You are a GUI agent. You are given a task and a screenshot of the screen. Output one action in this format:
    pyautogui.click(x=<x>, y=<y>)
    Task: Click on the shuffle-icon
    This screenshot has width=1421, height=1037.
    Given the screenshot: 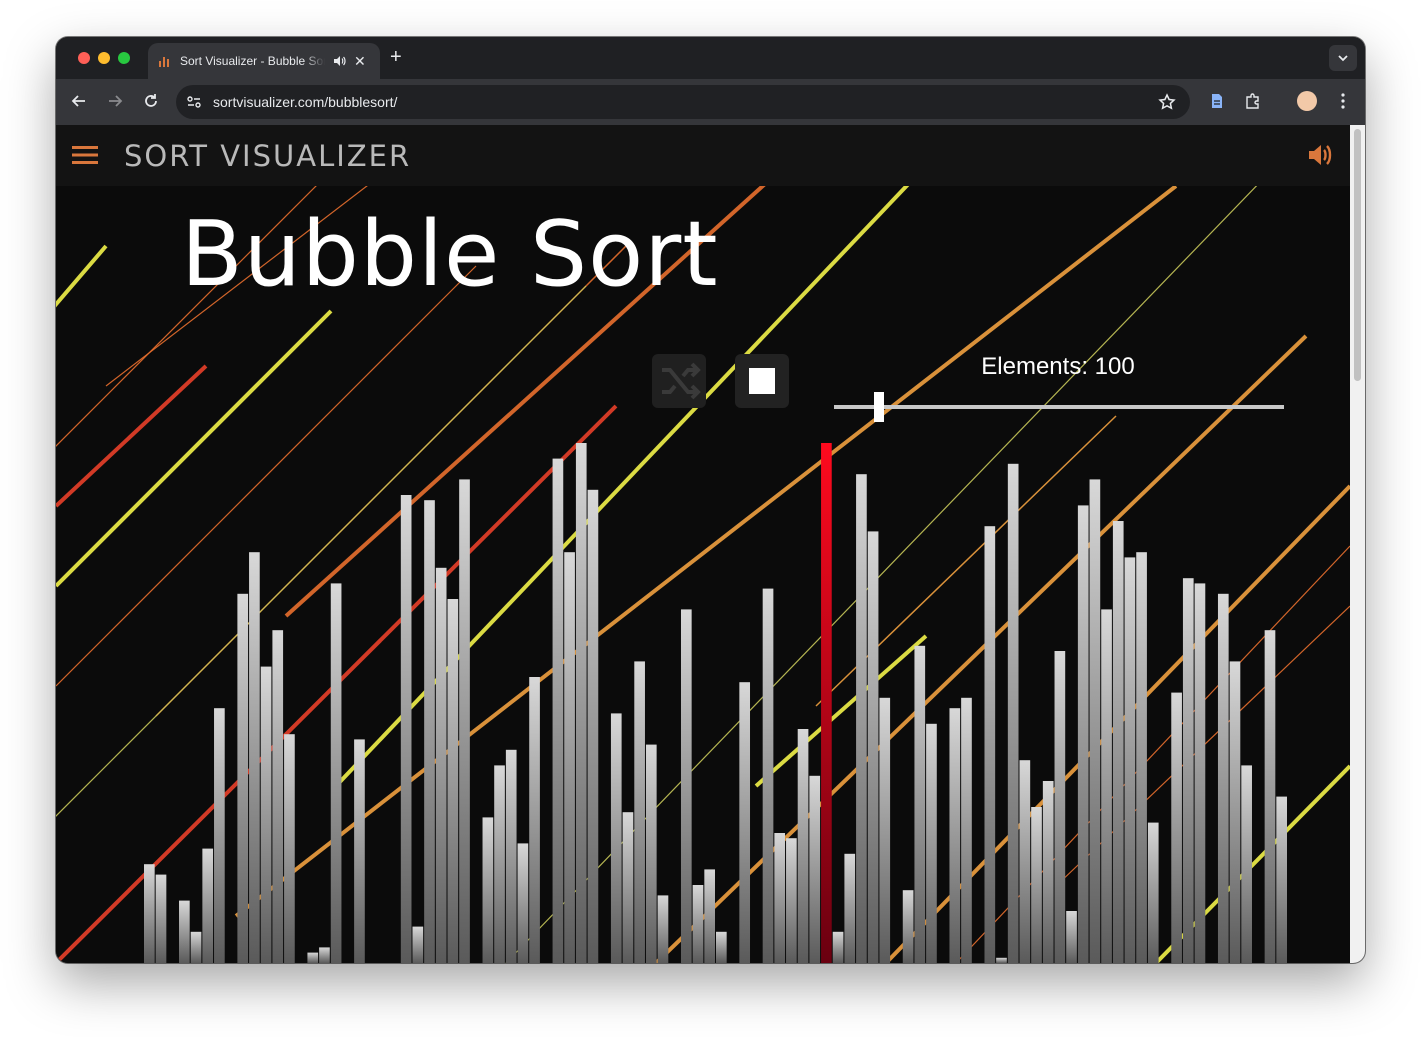 What is the action you would take?
    pyautogui.click(x=681, y=381)
    